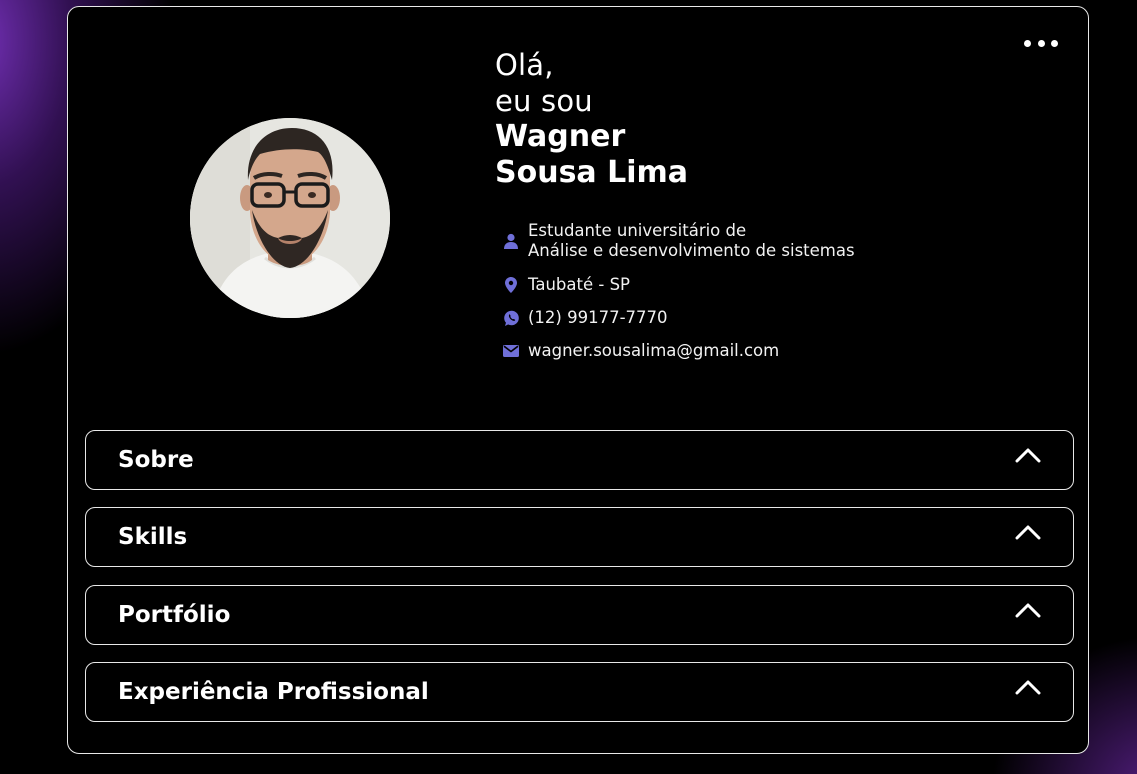 The image size is (1137, 774). Describe the element at coordinates (511, 285) in the screenshot. I see `location-pin-icon` at that location.